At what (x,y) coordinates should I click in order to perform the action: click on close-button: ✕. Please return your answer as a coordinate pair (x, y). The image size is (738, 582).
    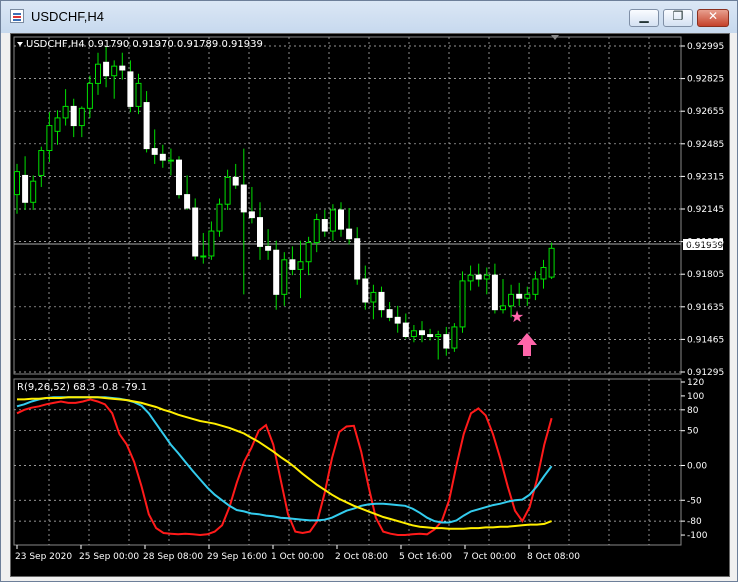
    Looking at the image, I should click on (713, 18).